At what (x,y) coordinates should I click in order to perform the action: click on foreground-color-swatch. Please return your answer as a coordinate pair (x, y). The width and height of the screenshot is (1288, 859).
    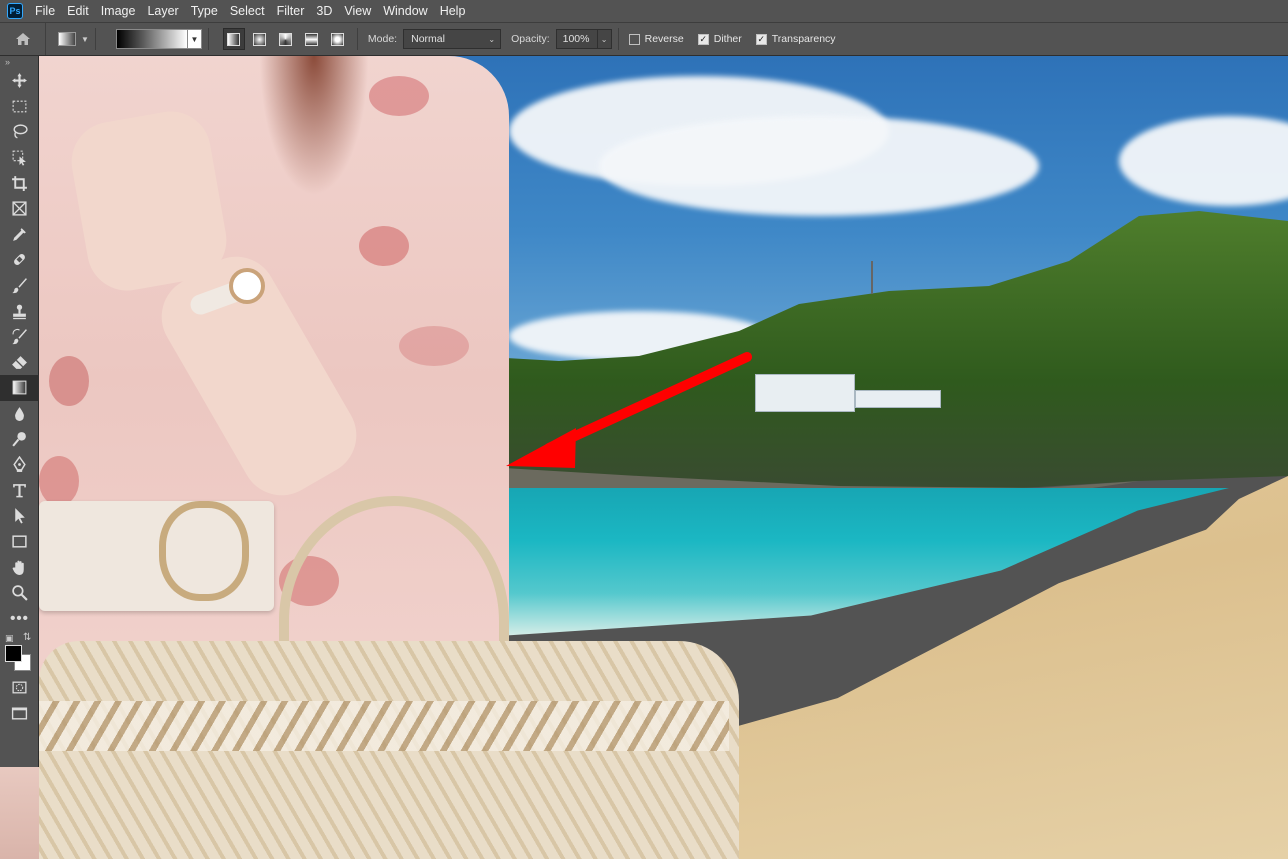
    Looking at the image, I should click on (13, 654).